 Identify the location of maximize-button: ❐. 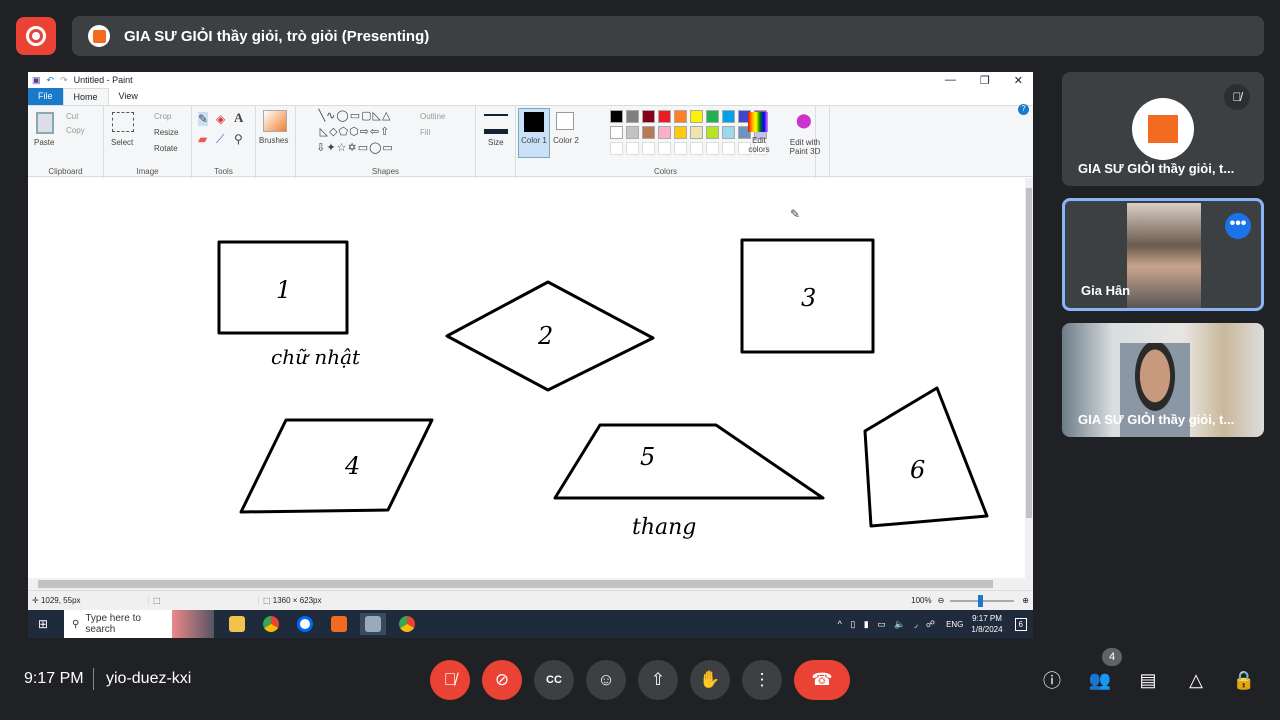
(985, 80).